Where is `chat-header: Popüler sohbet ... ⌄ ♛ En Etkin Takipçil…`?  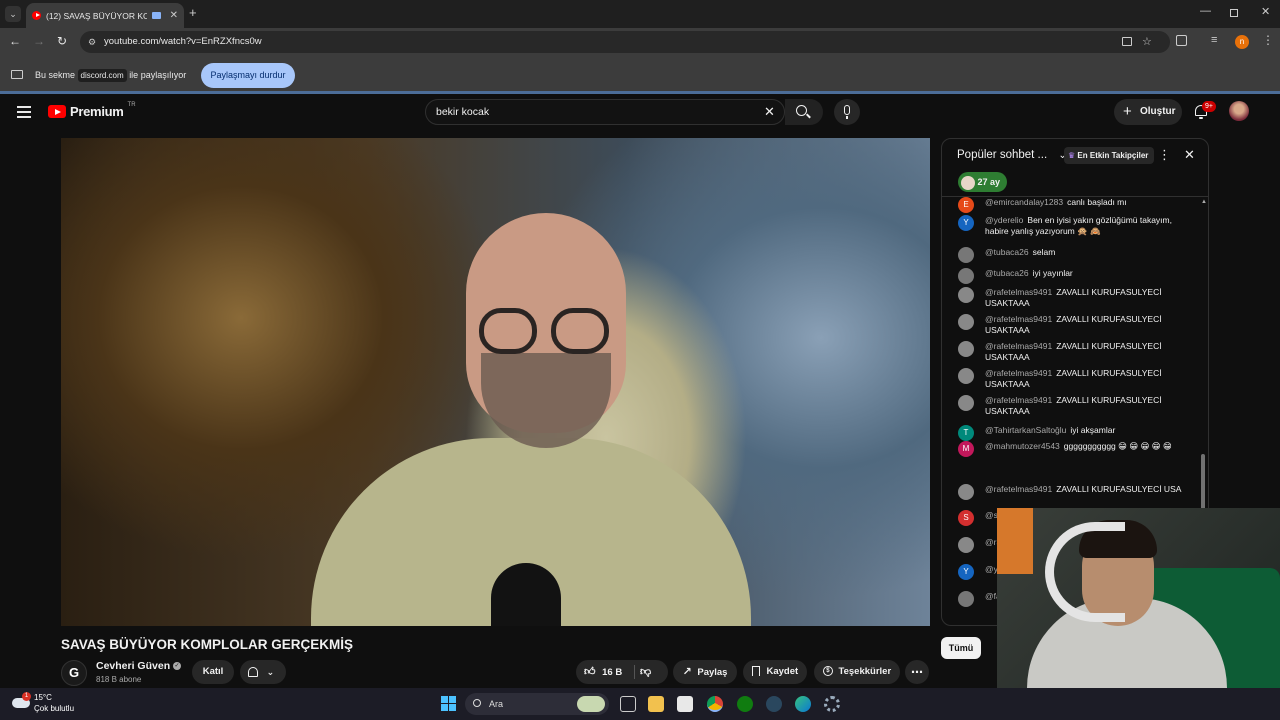
chat-header: Popüler sohbet ... ⌄ ♛ En Etkin Takipçil… is located at coordinates (1075, 168).